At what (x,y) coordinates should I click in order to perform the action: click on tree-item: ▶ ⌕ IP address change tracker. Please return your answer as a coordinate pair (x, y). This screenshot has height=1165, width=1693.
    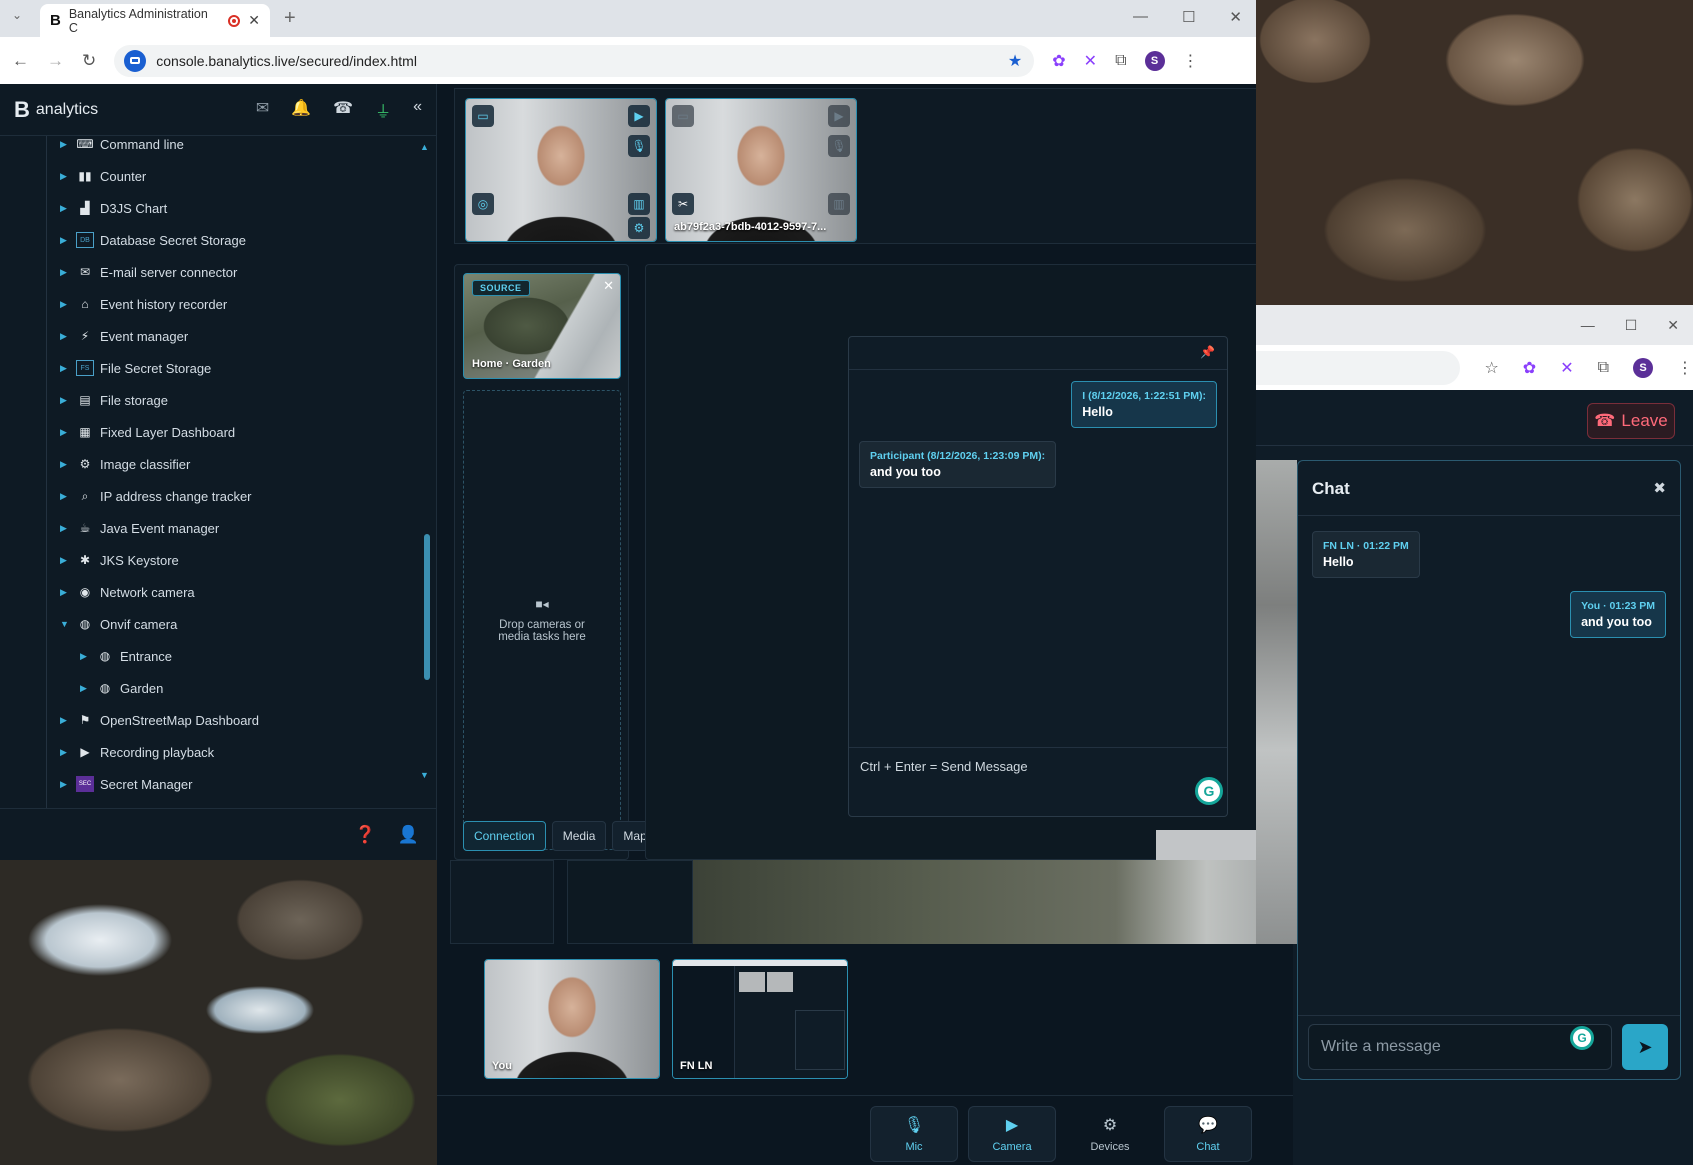
    Looking at the image, I should click on (156, 496).